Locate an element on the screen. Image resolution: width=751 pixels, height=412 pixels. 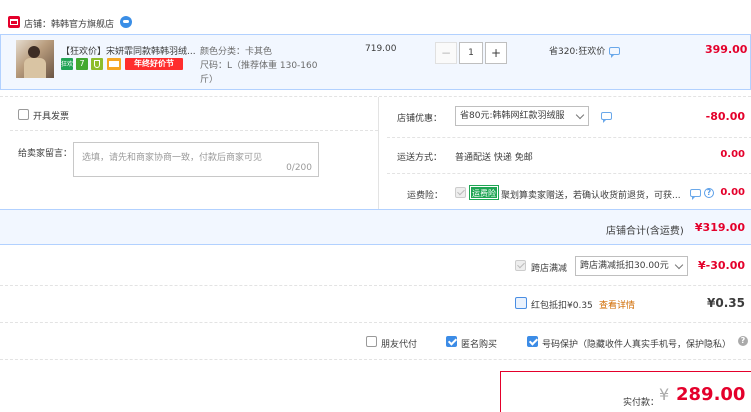
quantity-plus-button: + is located at coordinates (496, 53).